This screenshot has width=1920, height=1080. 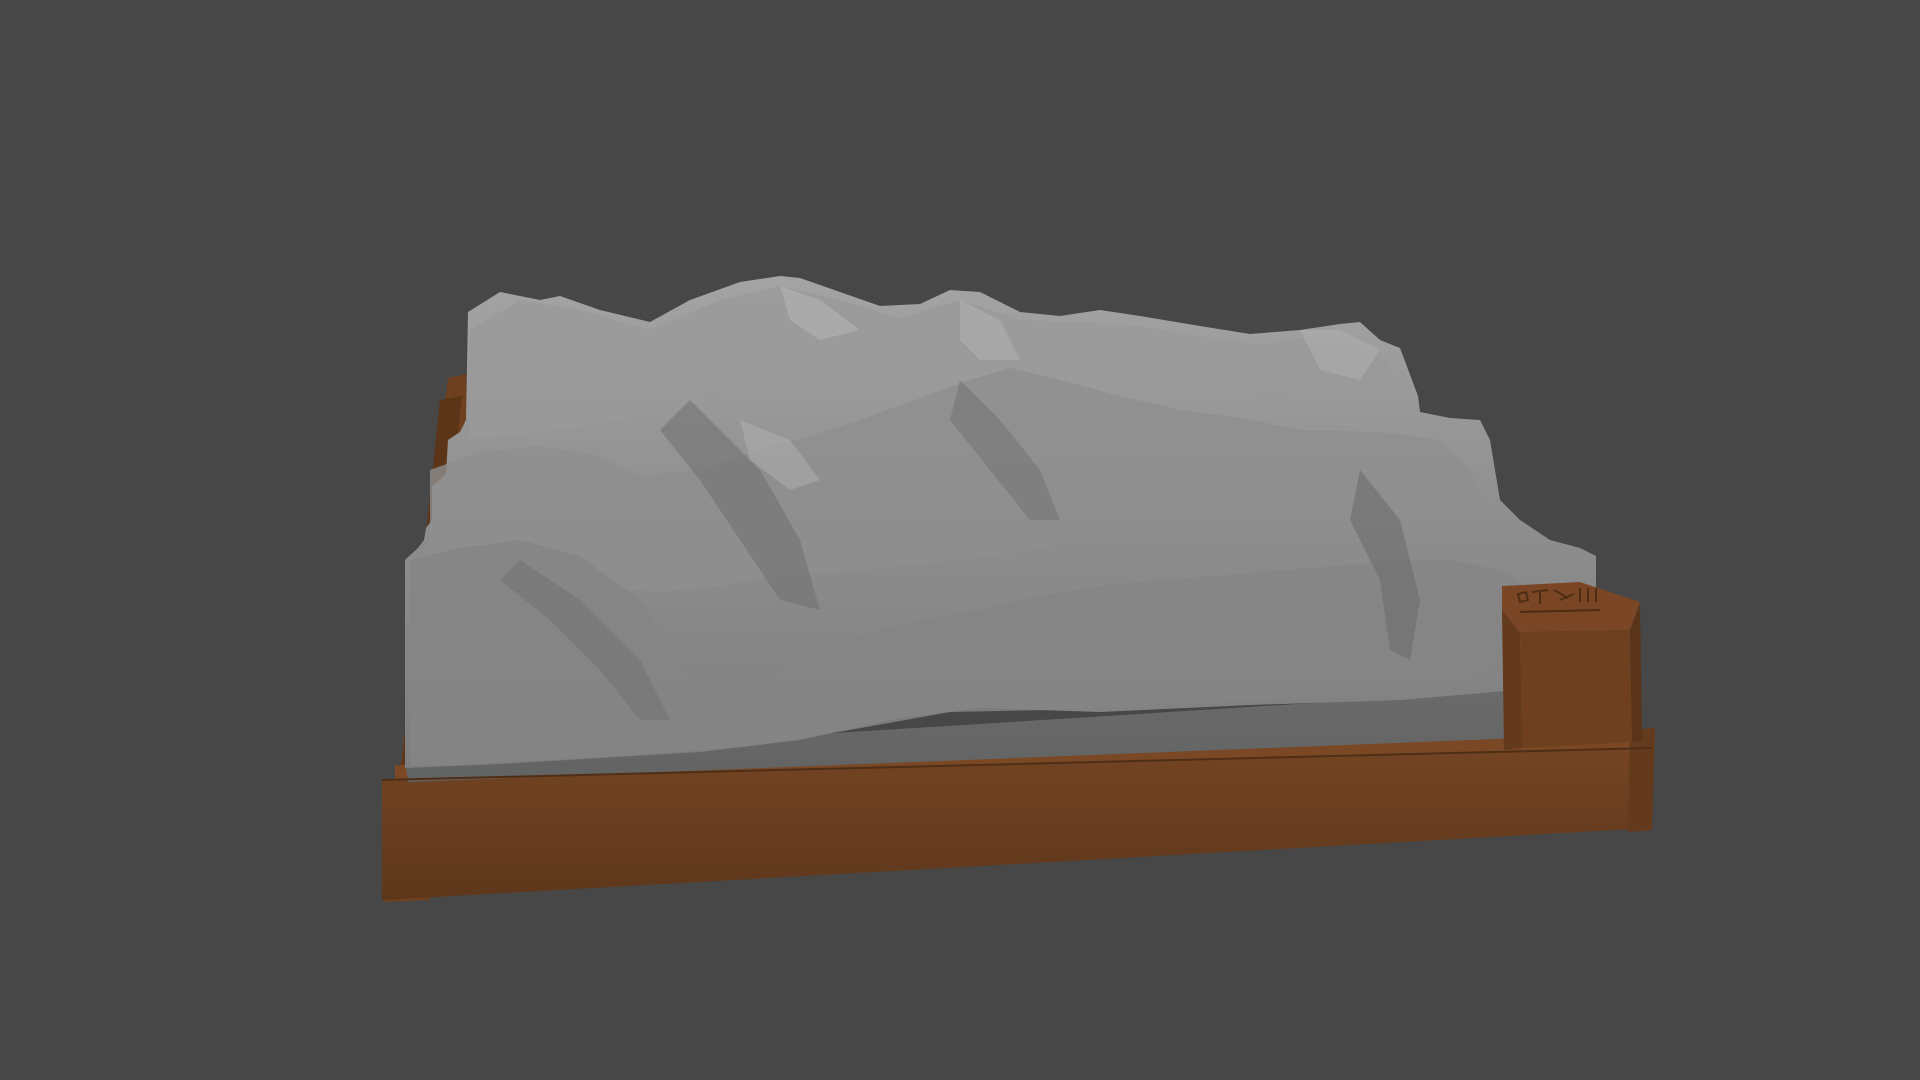 What do you see at coordinates (1576, 689) in the screenshot?
I see `label-block-front` at bounding box center [1576, 689].